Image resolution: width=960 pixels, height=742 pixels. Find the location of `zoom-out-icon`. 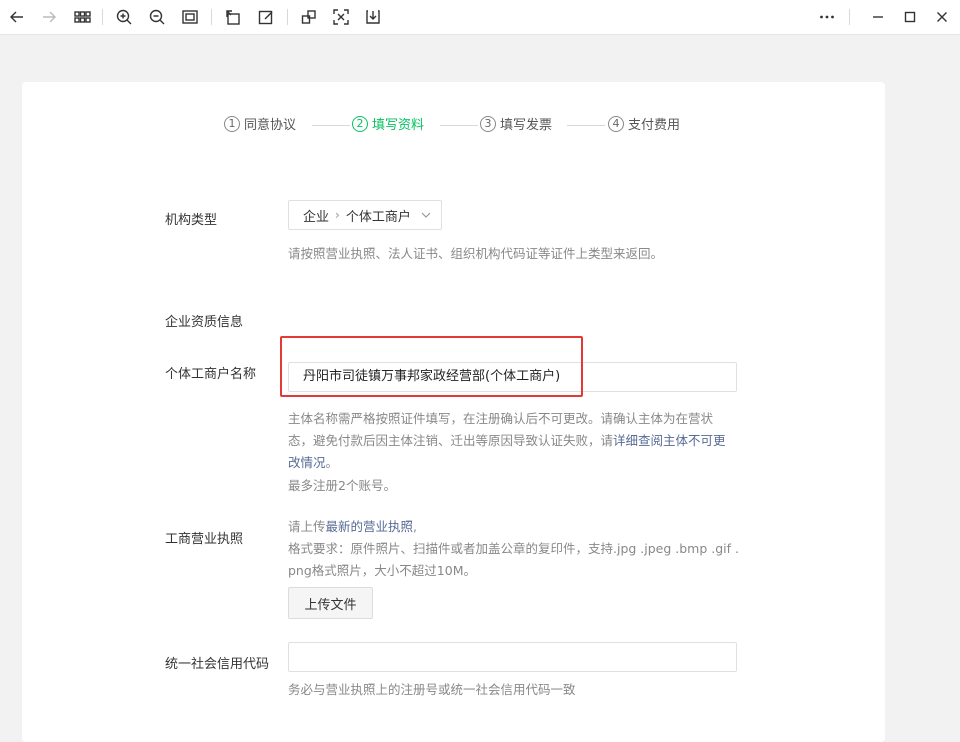

zoom-out-icon is located at coordinates (157, 17).